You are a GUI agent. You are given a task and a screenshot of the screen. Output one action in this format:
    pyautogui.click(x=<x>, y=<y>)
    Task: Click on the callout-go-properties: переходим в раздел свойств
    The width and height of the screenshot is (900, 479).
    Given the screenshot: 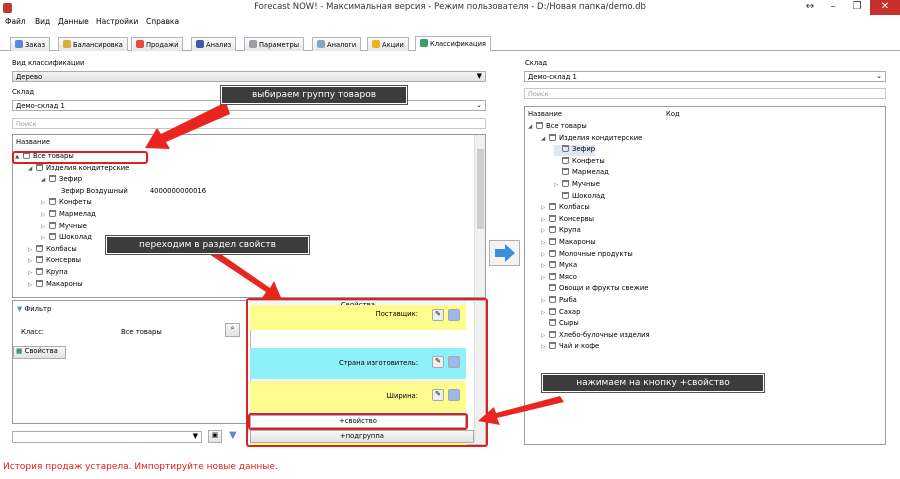 What is the action you would take?
    pyautogui.click(x=207, y=245)
    